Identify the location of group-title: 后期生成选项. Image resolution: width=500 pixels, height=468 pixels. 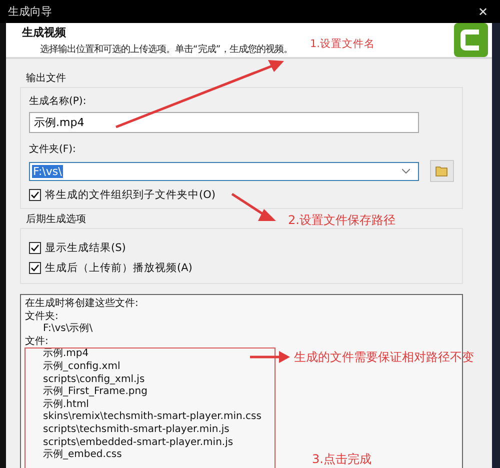
(55, 219).